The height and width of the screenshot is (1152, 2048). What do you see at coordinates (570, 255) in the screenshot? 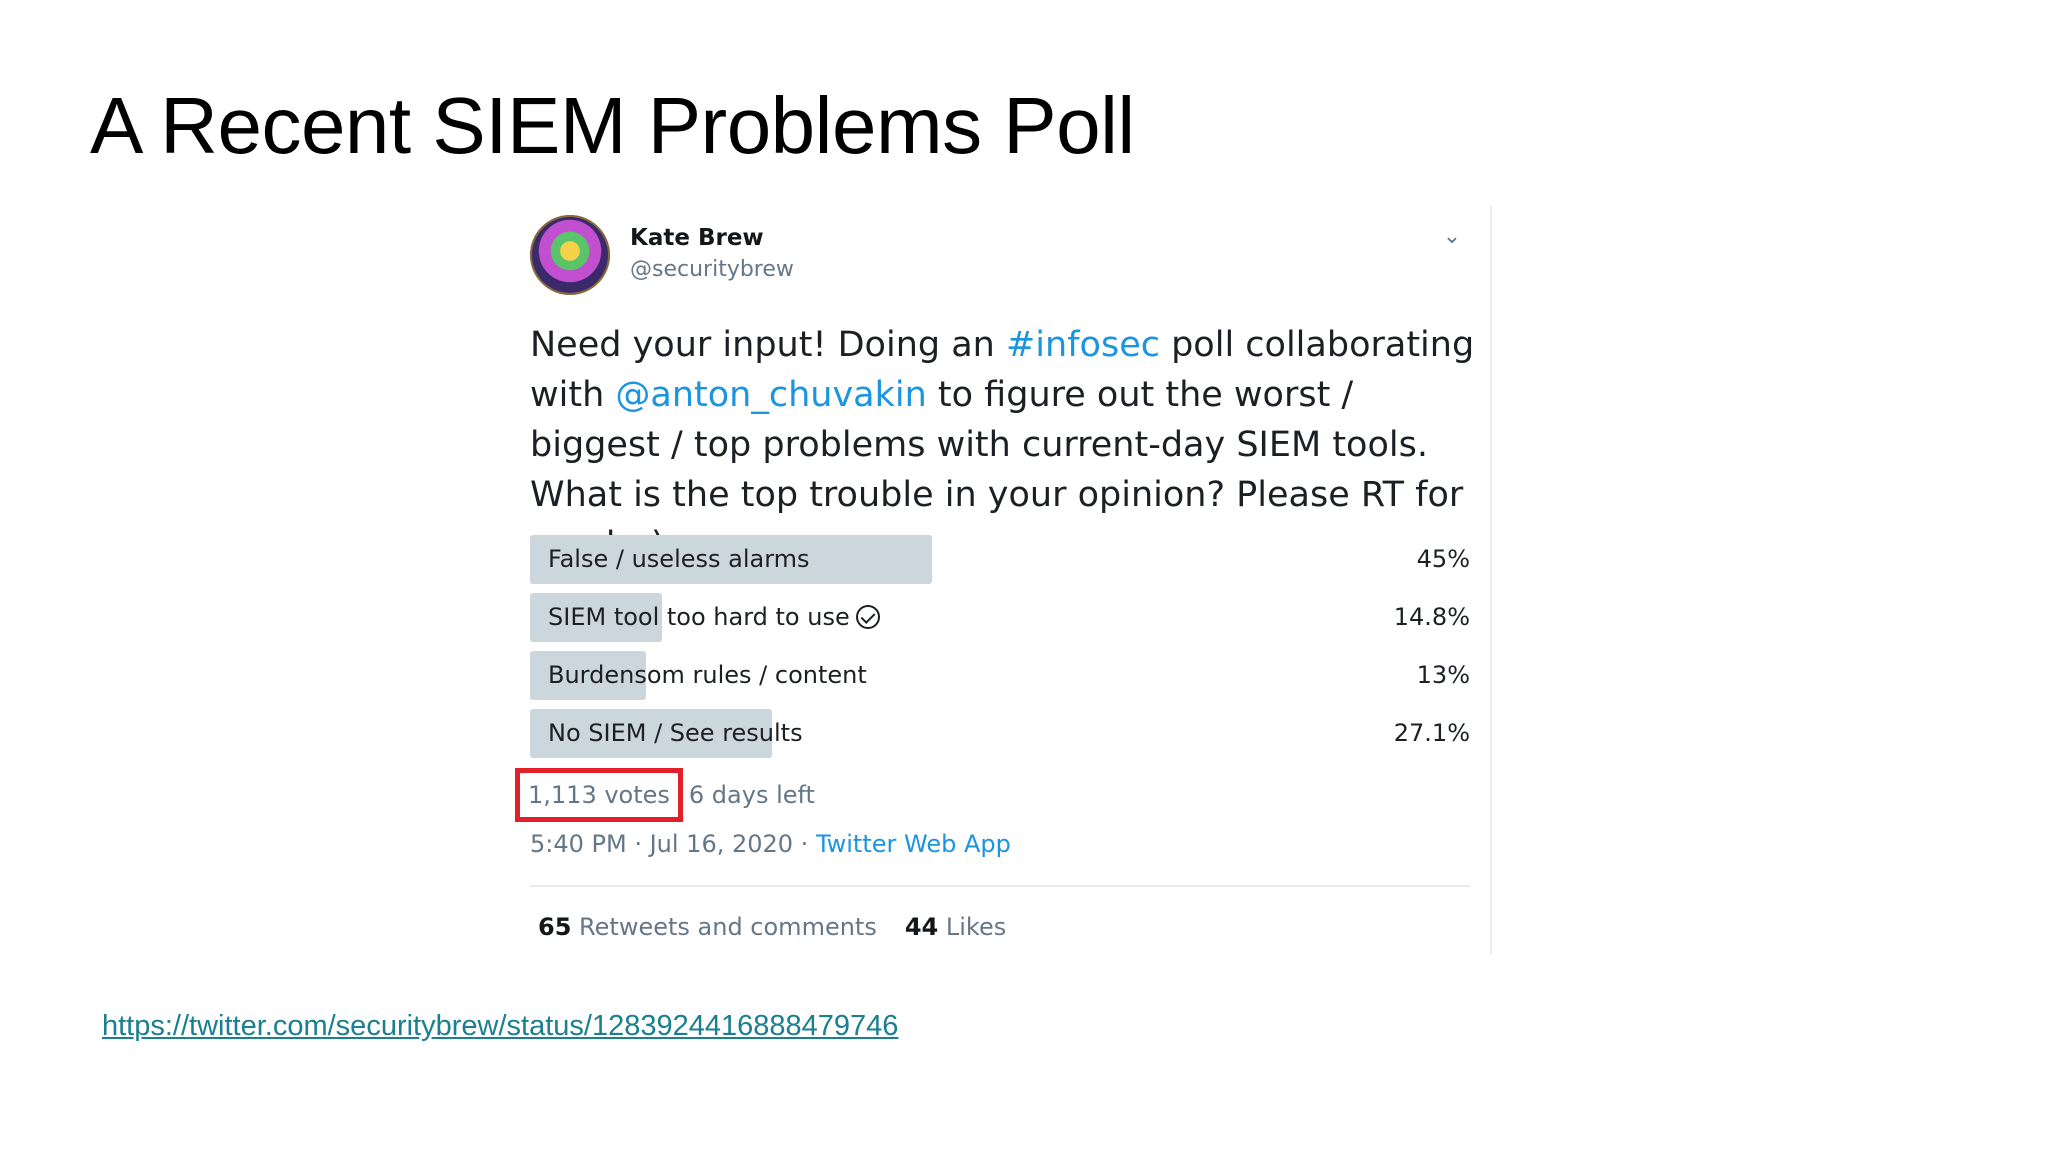
I see `avatar` at bounding box center [570, 255].